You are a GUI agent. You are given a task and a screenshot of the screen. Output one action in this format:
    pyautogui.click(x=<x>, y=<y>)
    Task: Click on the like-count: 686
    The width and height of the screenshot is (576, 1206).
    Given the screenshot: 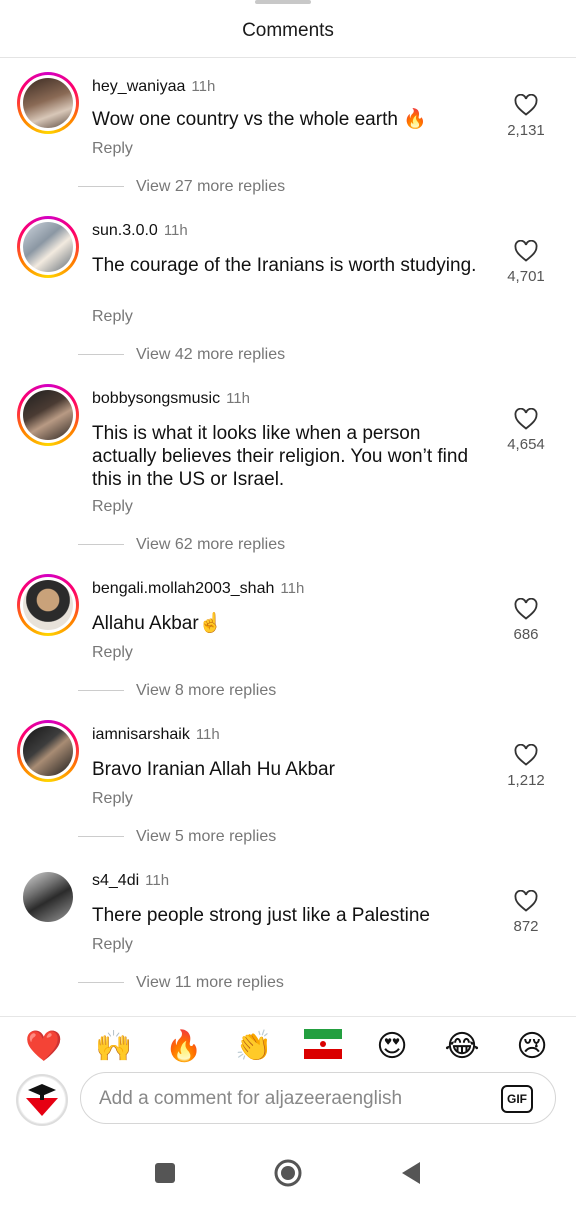 What is the action you would take?
    pyautogui.click(x=526, y=634)
    